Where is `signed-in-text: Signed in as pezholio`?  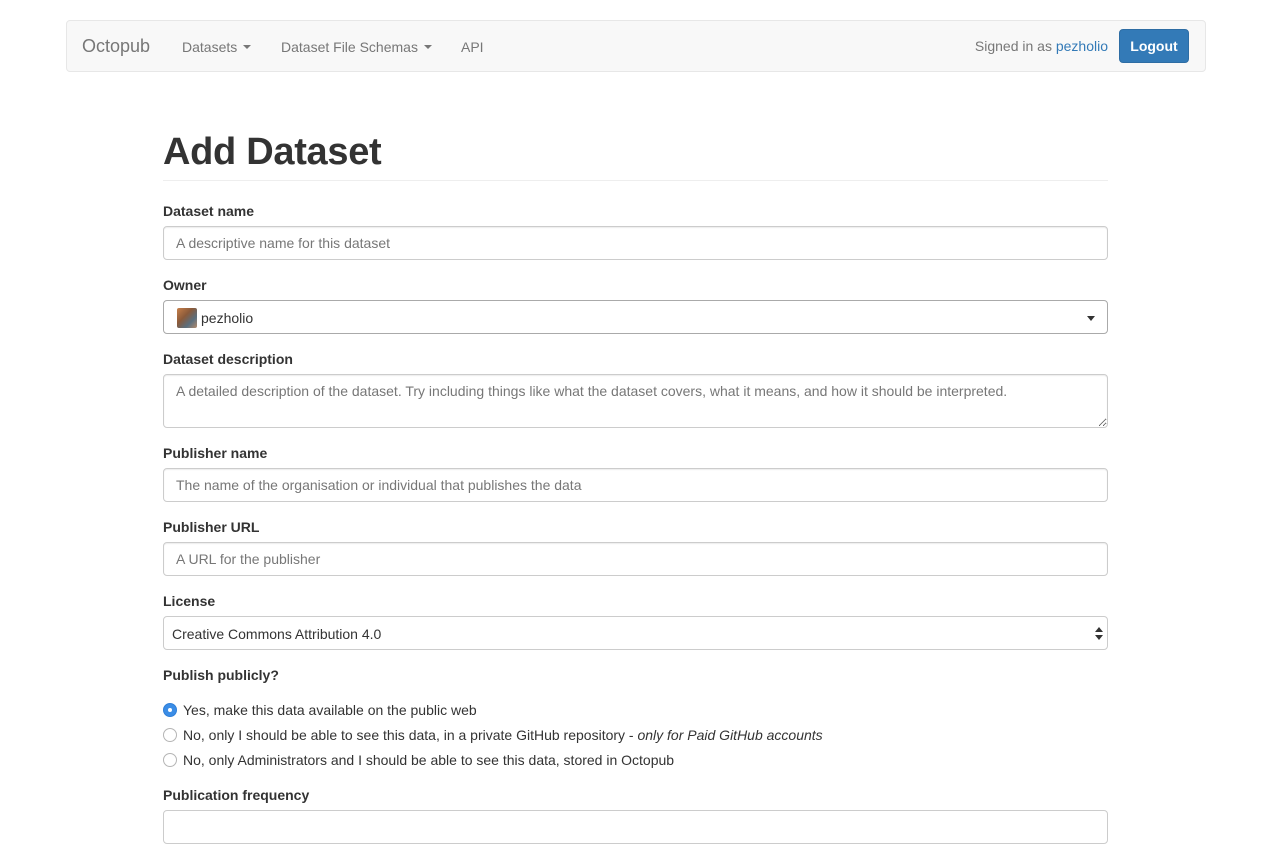 signed-in-text: Signed in as pezholio is located at coordinates (1041, 46).